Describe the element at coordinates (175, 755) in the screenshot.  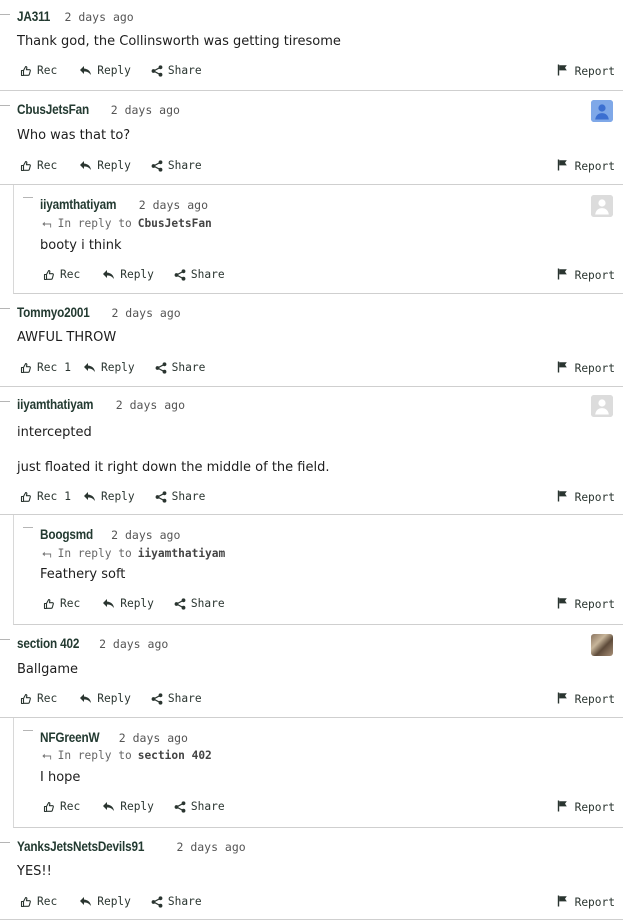
I see `in-reply-to-user: section 402` at that location.